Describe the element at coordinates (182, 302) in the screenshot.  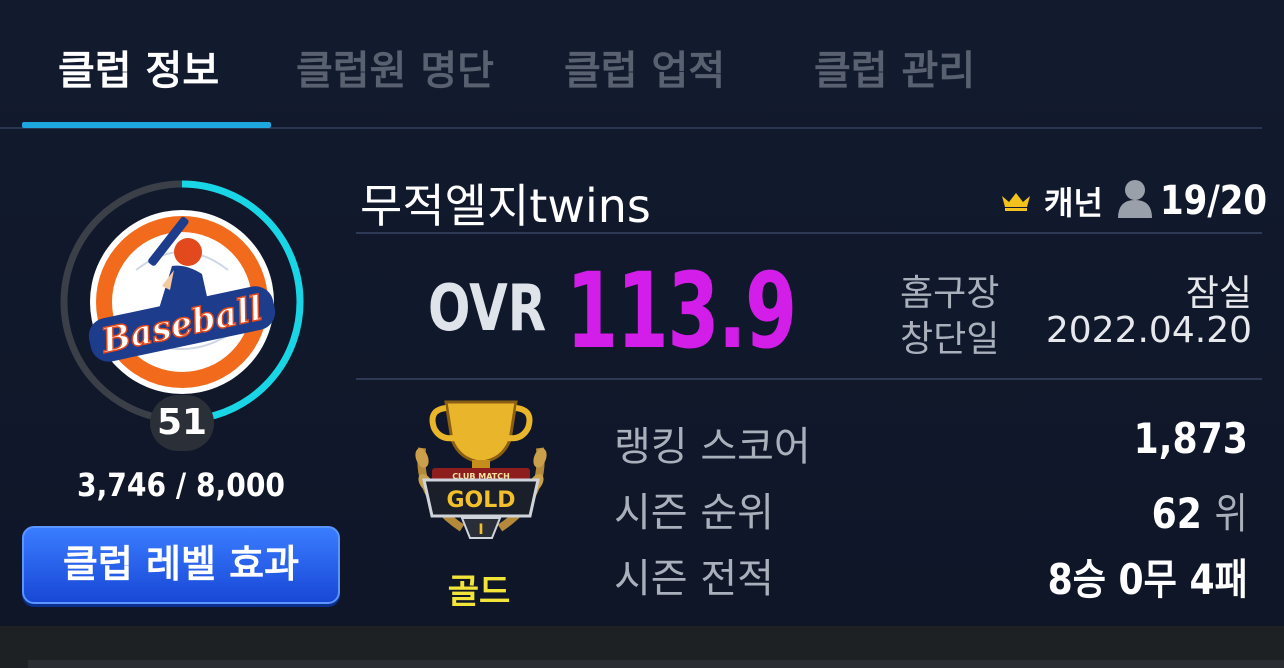
I see `club-emblem: Baseball` at that location.